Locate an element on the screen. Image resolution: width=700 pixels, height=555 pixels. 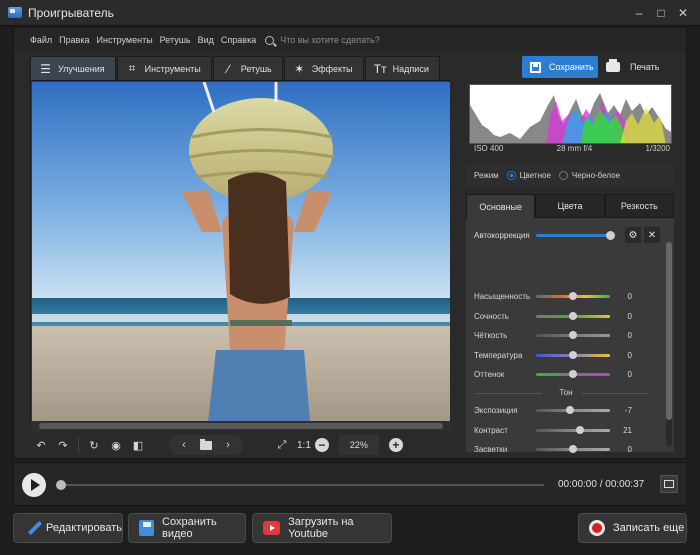
print-label: Печать is located at coordinates (645, 67).